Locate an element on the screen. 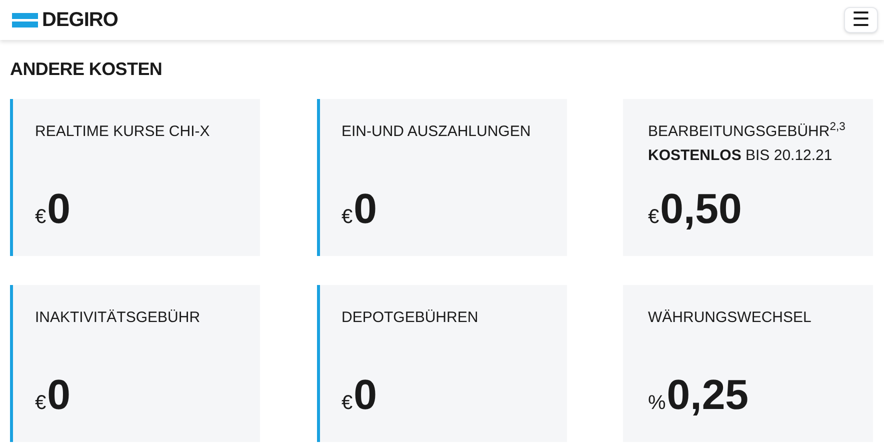 Image resolution: width=884 pixels, height=446 pixels. menu-button: ☰ is located at coordinates (861, 20).